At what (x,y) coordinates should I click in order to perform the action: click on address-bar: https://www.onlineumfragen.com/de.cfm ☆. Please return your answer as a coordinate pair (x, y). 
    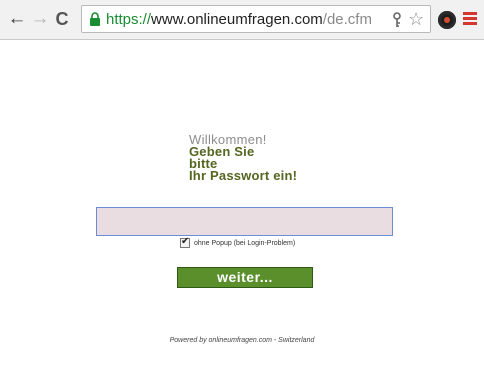
    Looking at the image, I should click on (256, 19).